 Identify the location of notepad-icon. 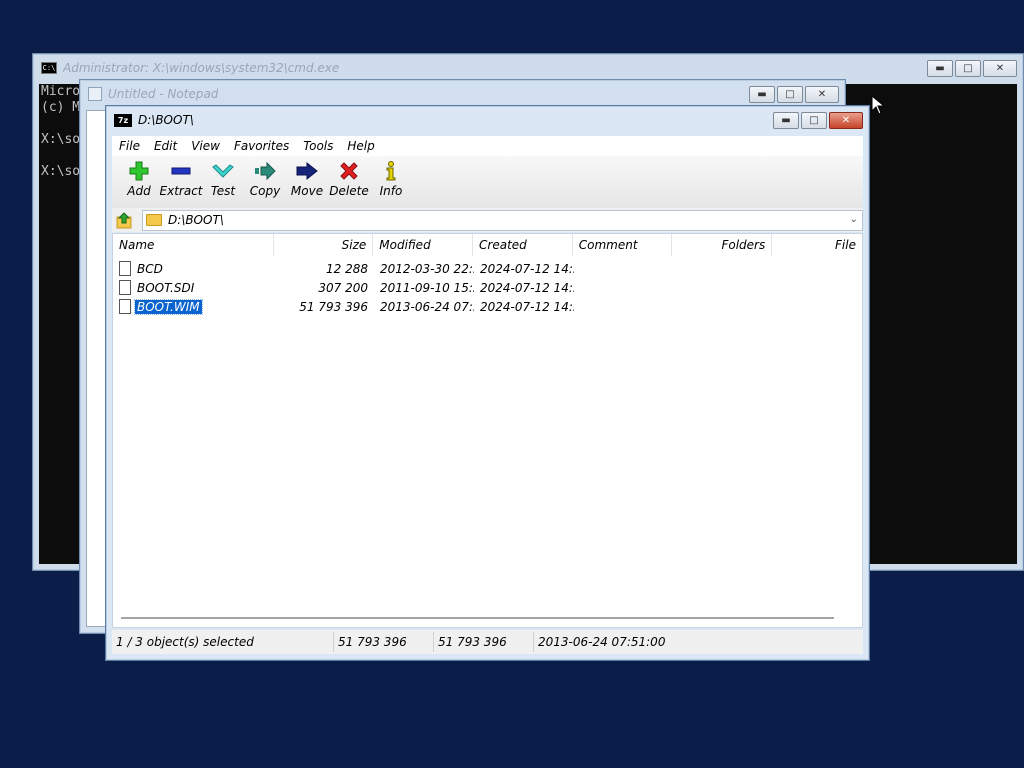
(95, 94).